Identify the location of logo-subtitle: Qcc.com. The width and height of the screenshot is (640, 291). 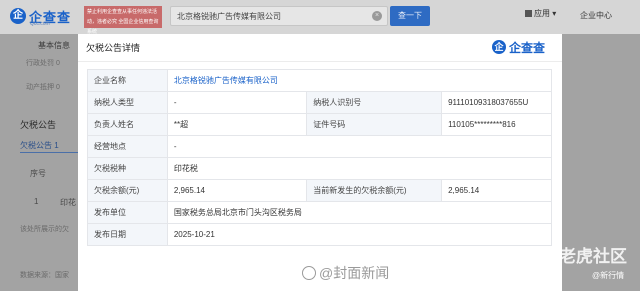
(40, 24).